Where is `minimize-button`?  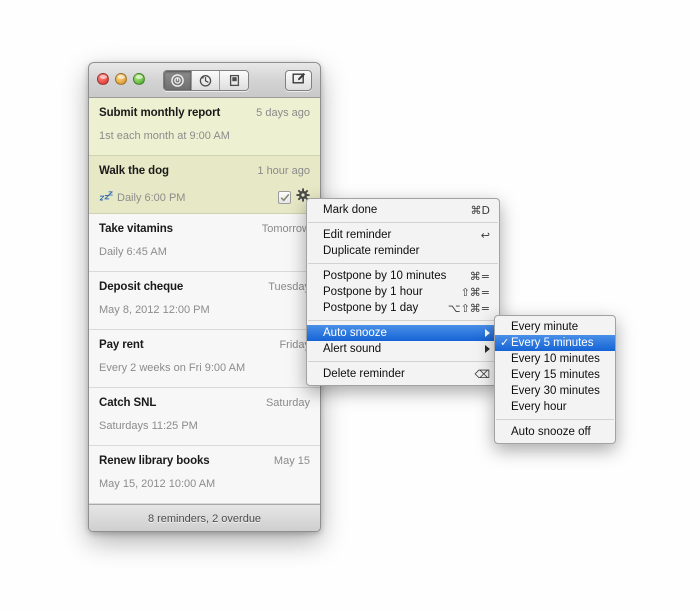
minimize-button is located at coordinates (121, 79).